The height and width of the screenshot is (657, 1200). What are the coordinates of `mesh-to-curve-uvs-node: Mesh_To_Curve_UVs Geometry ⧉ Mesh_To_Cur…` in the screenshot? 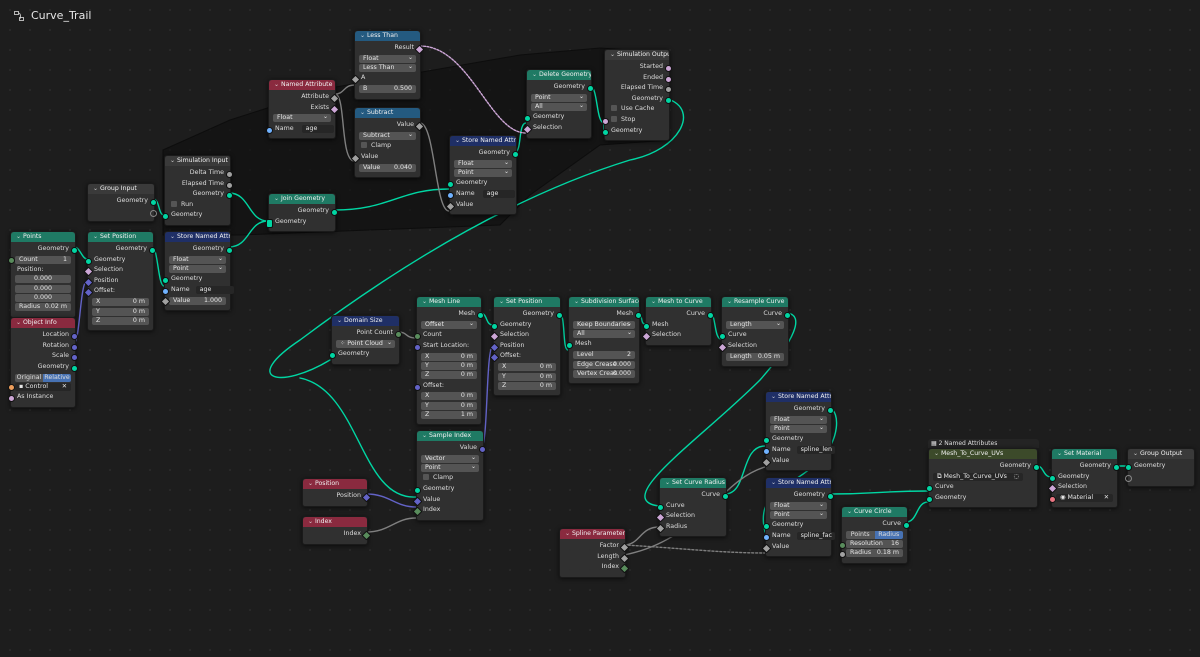 It's located at (983, 478).